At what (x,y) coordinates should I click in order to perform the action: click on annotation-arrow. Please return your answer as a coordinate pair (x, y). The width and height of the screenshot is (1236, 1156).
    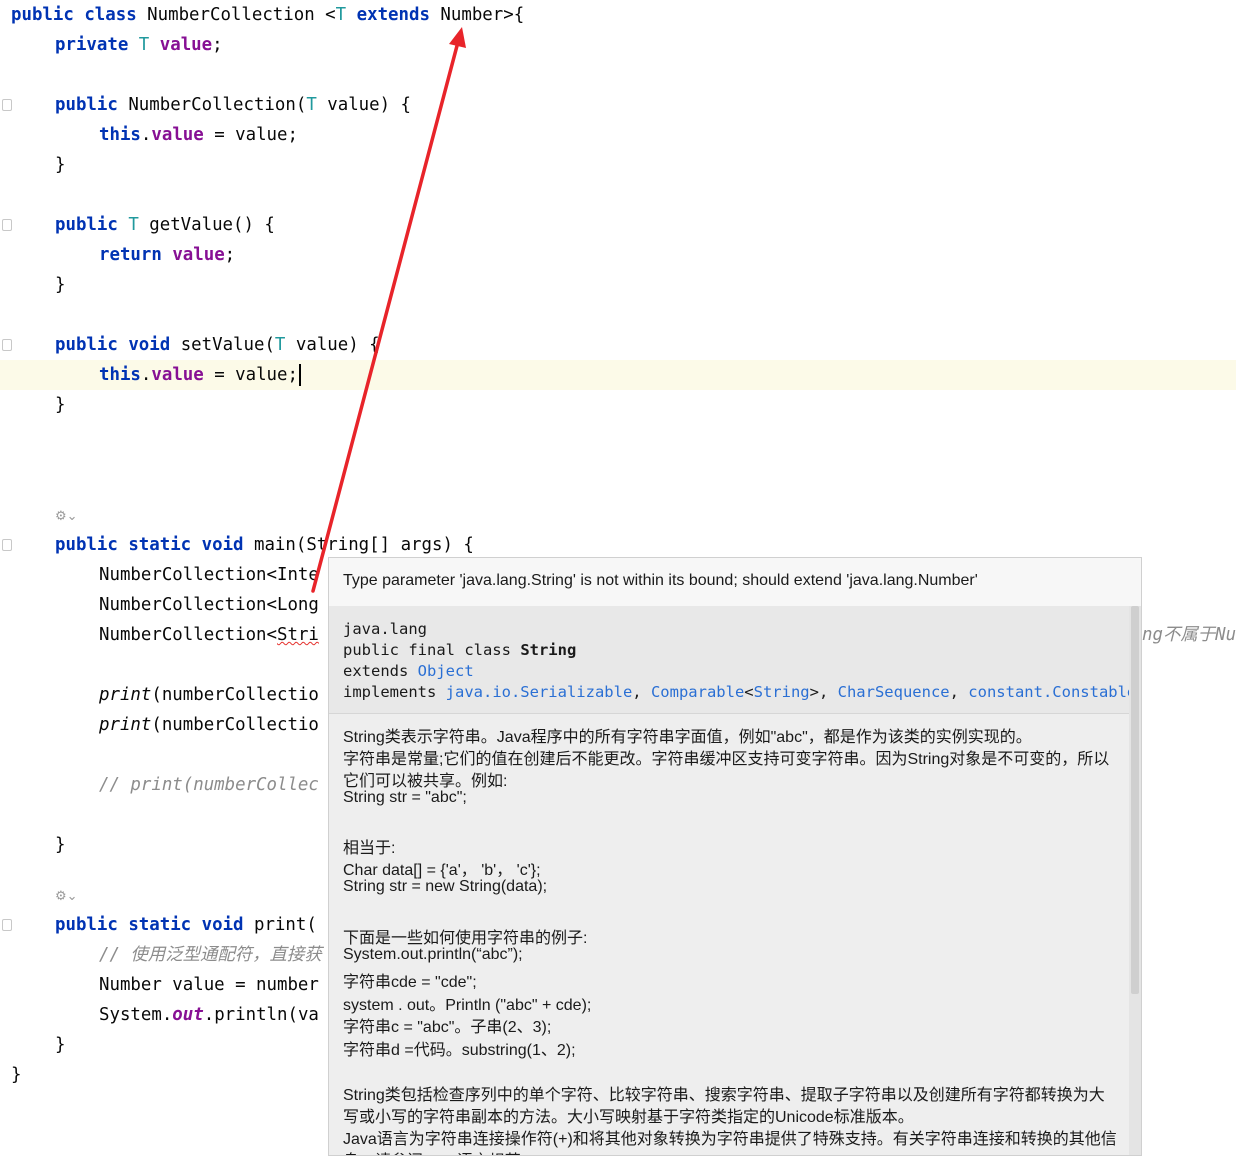
    Looking at the image, I should click on (388, 310).